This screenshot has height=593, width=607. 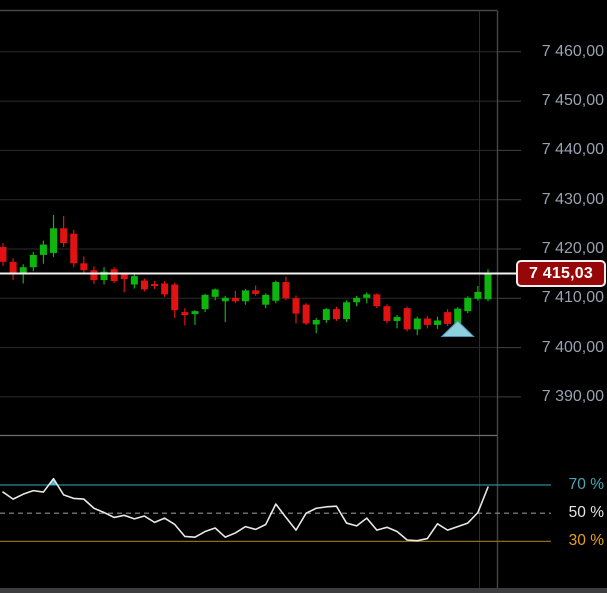 I want to click on oscillator-line, so click(x=245, y=509).